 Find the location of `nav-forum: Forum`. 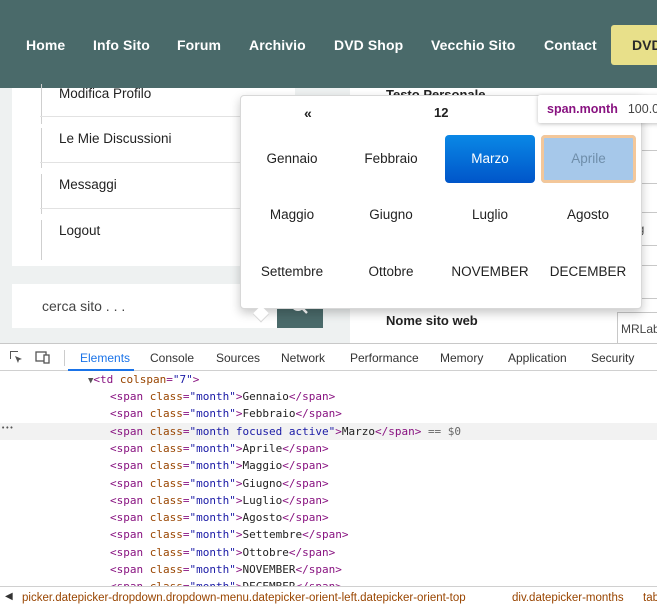

nav-forum: Forum is located at coordinates (199, 45).